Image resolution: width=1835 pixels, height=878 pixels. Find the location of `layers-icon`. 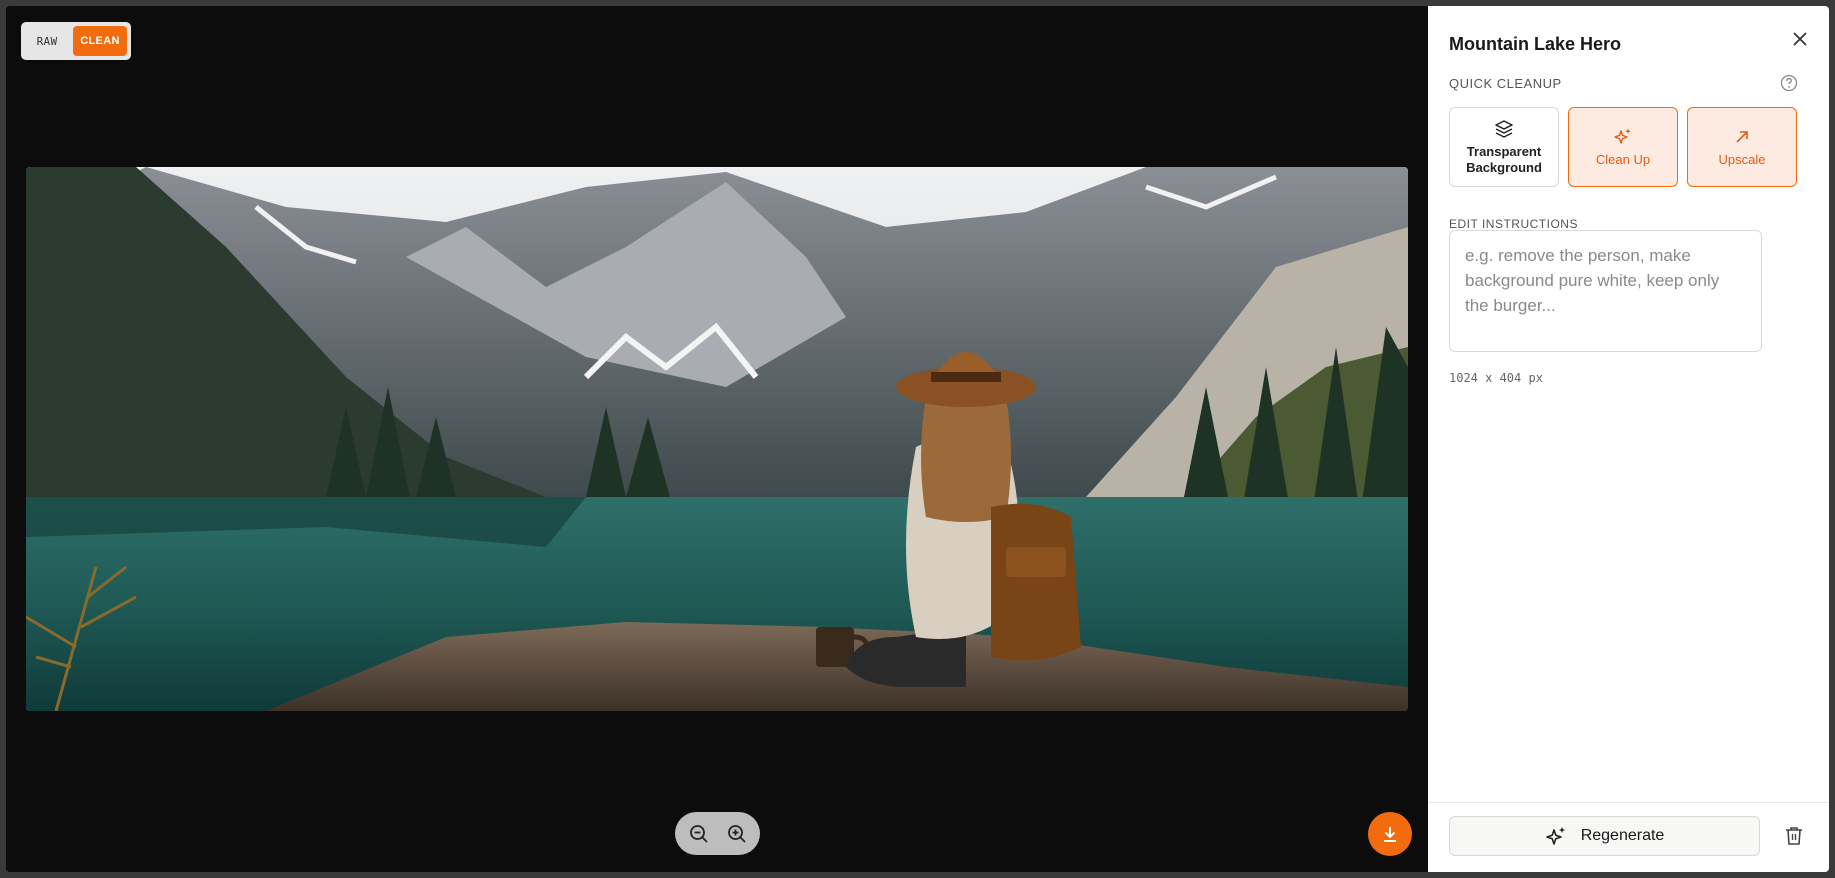

layers-icon is located at coordinates (1504, 128).